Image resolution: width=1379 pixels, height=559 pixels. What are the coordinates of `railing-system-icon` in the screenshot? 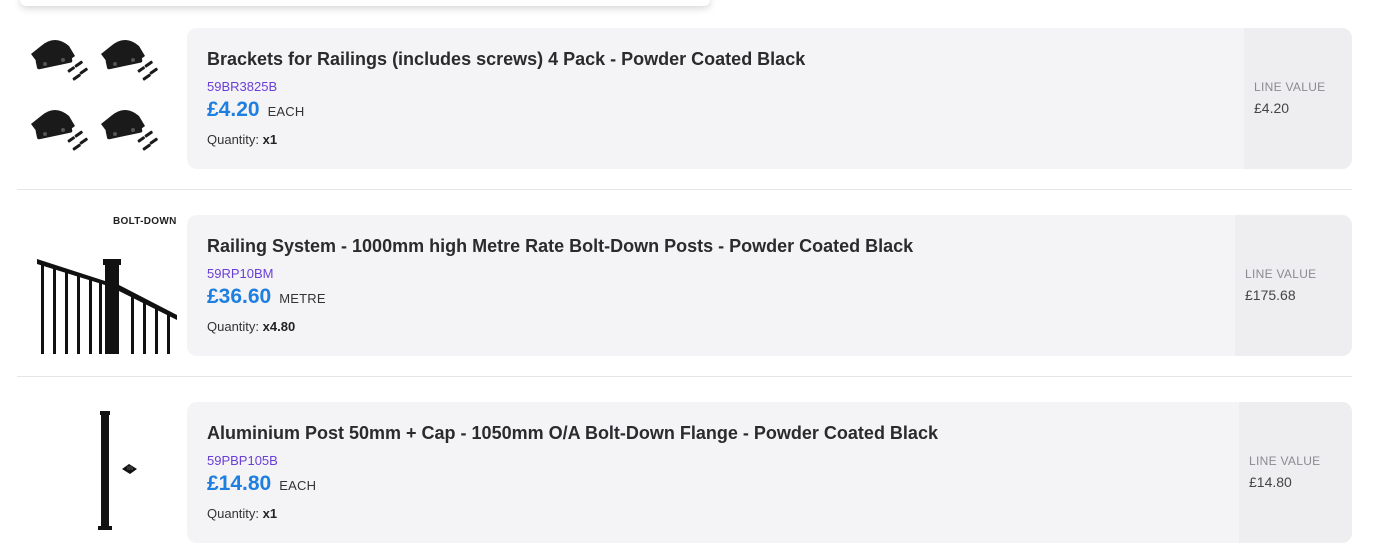 It's located at (107, 306).